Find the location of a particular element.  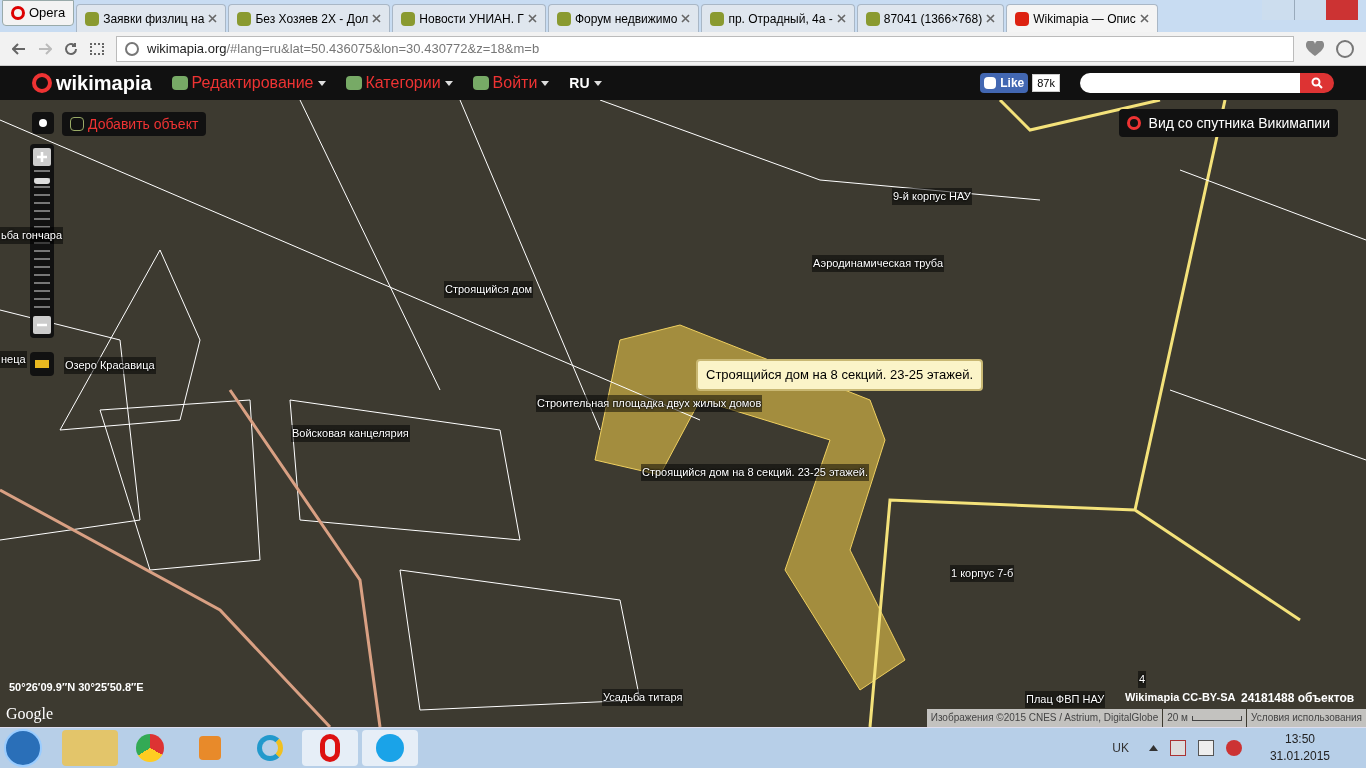

menu-item: Категории is located at coordinates (399, 83).